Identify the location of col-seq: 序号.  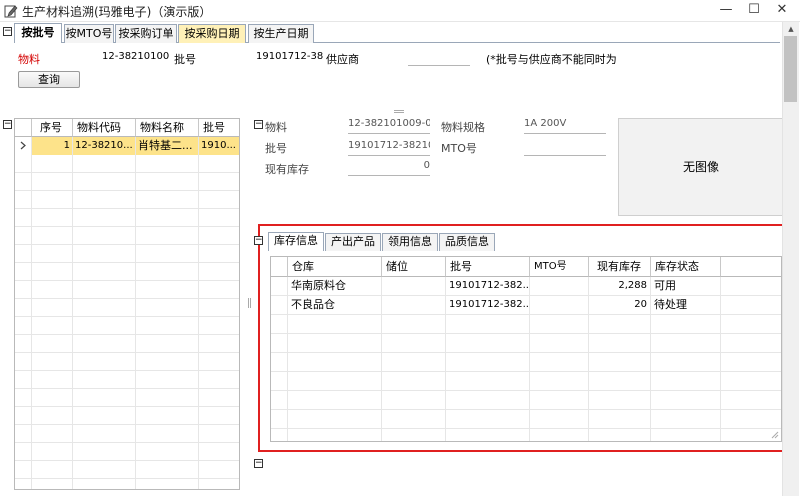
(52, 128).